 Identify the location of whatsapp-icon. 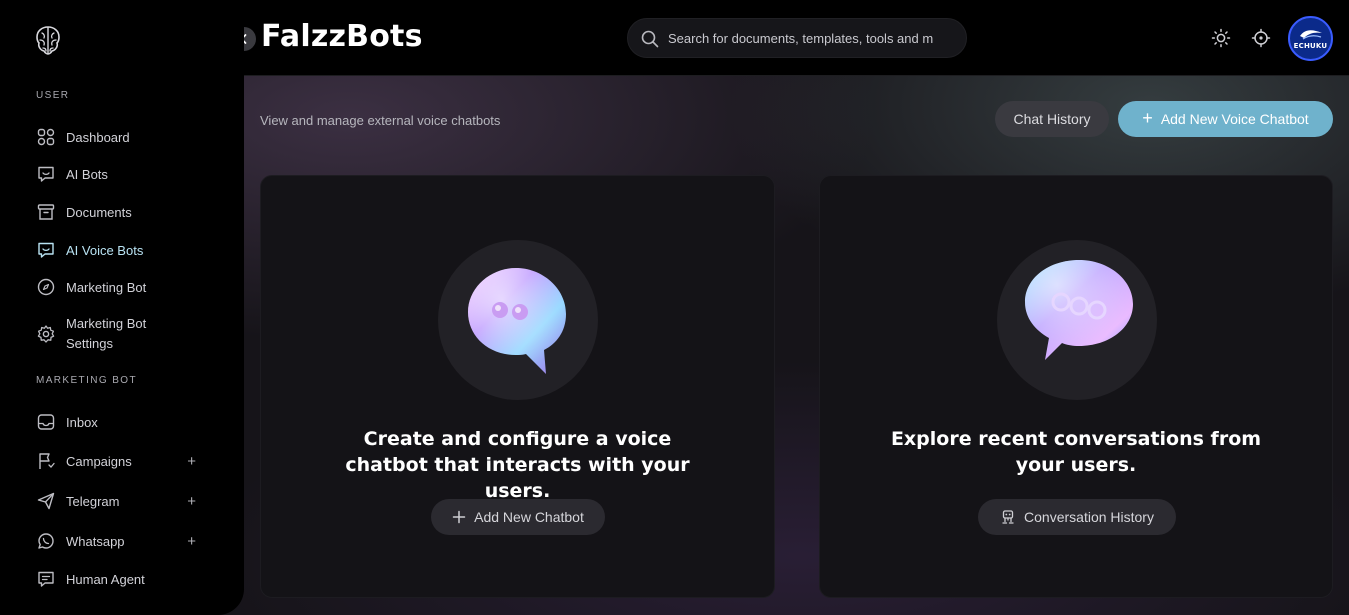
(46, 541).